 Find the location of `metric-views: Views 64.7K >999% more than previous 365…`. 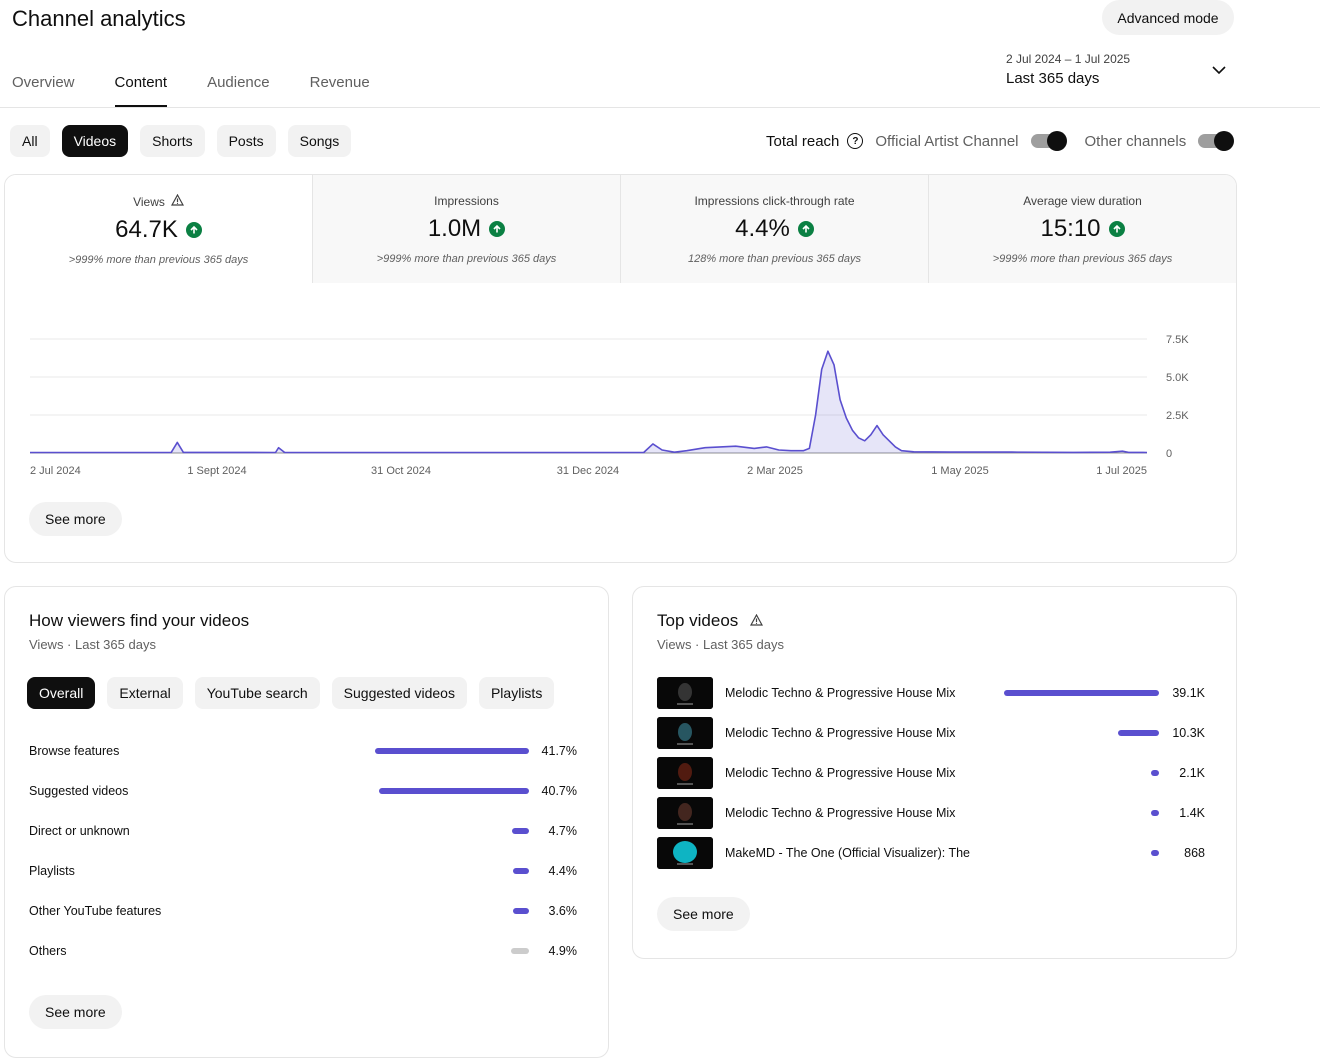

metric-views: Views 64.7K >999% more than previous 365… is located at coordinates (158, 229).